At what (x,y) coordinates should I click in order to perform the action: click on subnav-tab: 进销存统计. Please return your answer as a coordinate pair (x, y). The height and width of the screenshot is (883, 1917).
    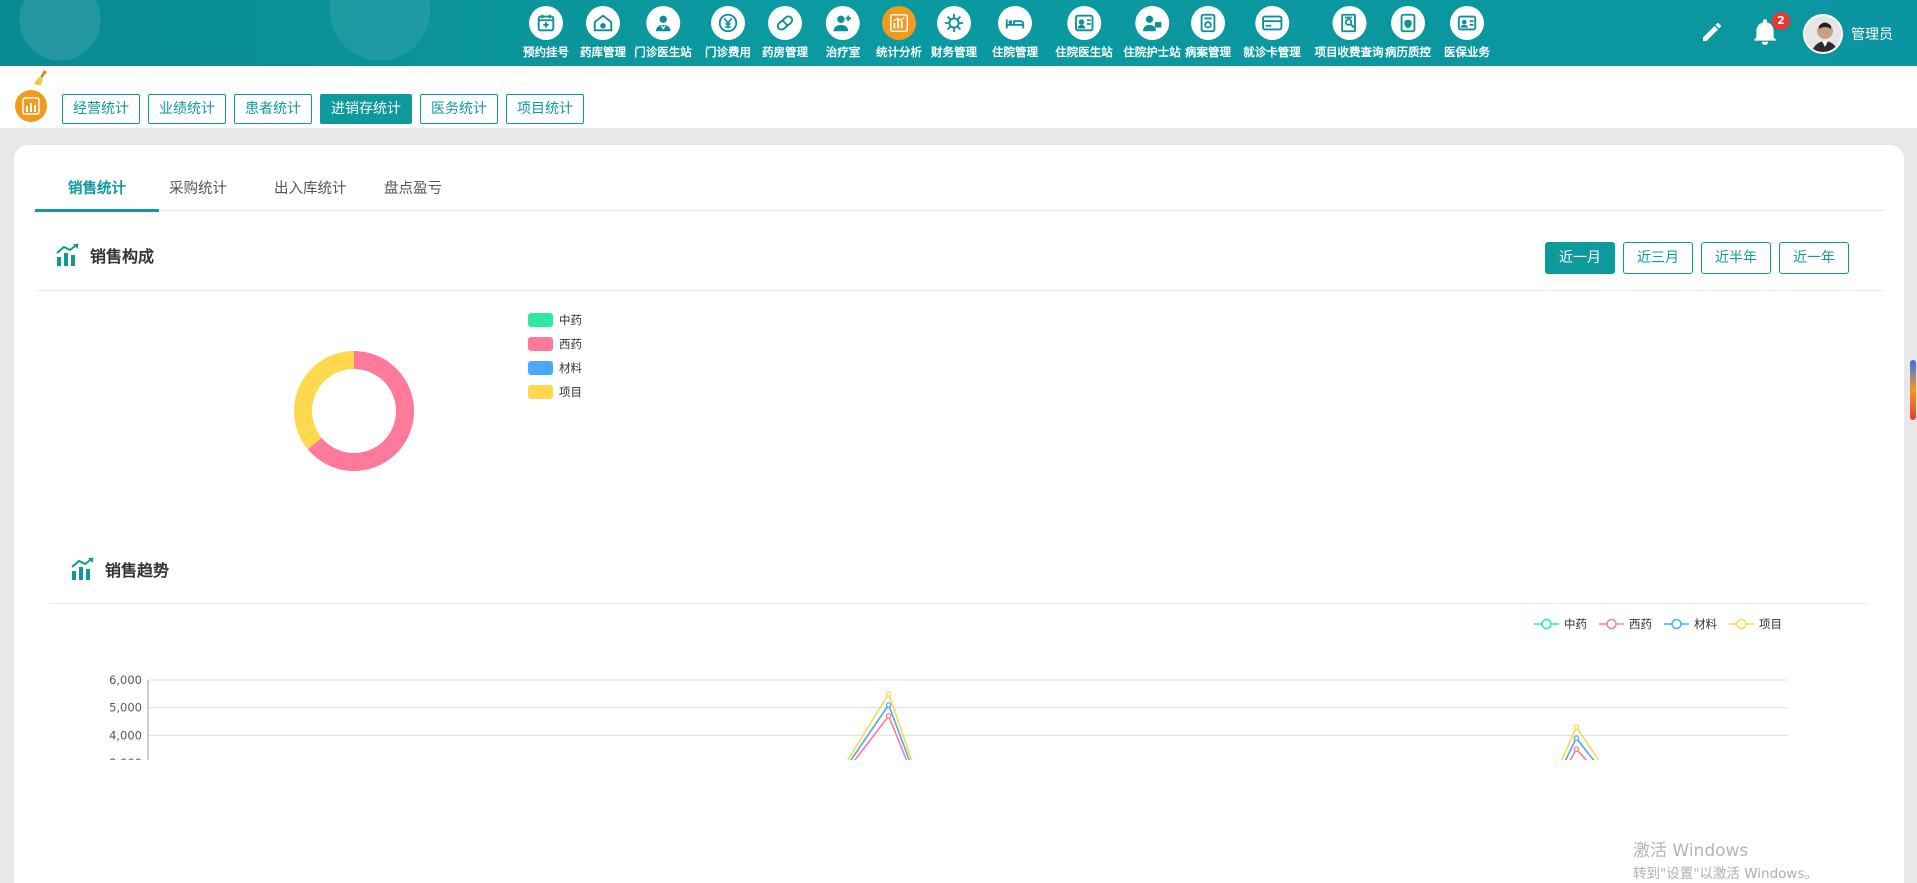
    Looking at the image, I should click on (366, 109).